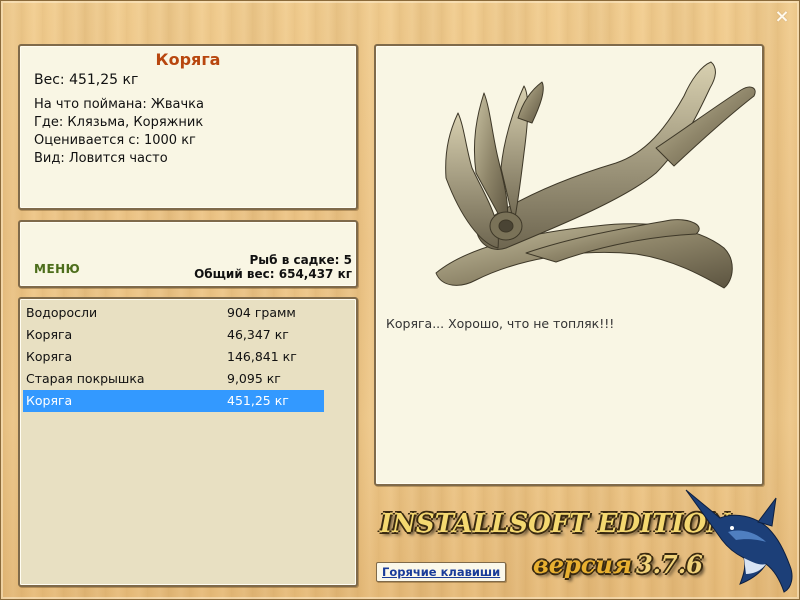 This screenshot has width=800, height=600. I want to click on detail-rating: Оценивается с: 1000 кг, so click(115, 140).